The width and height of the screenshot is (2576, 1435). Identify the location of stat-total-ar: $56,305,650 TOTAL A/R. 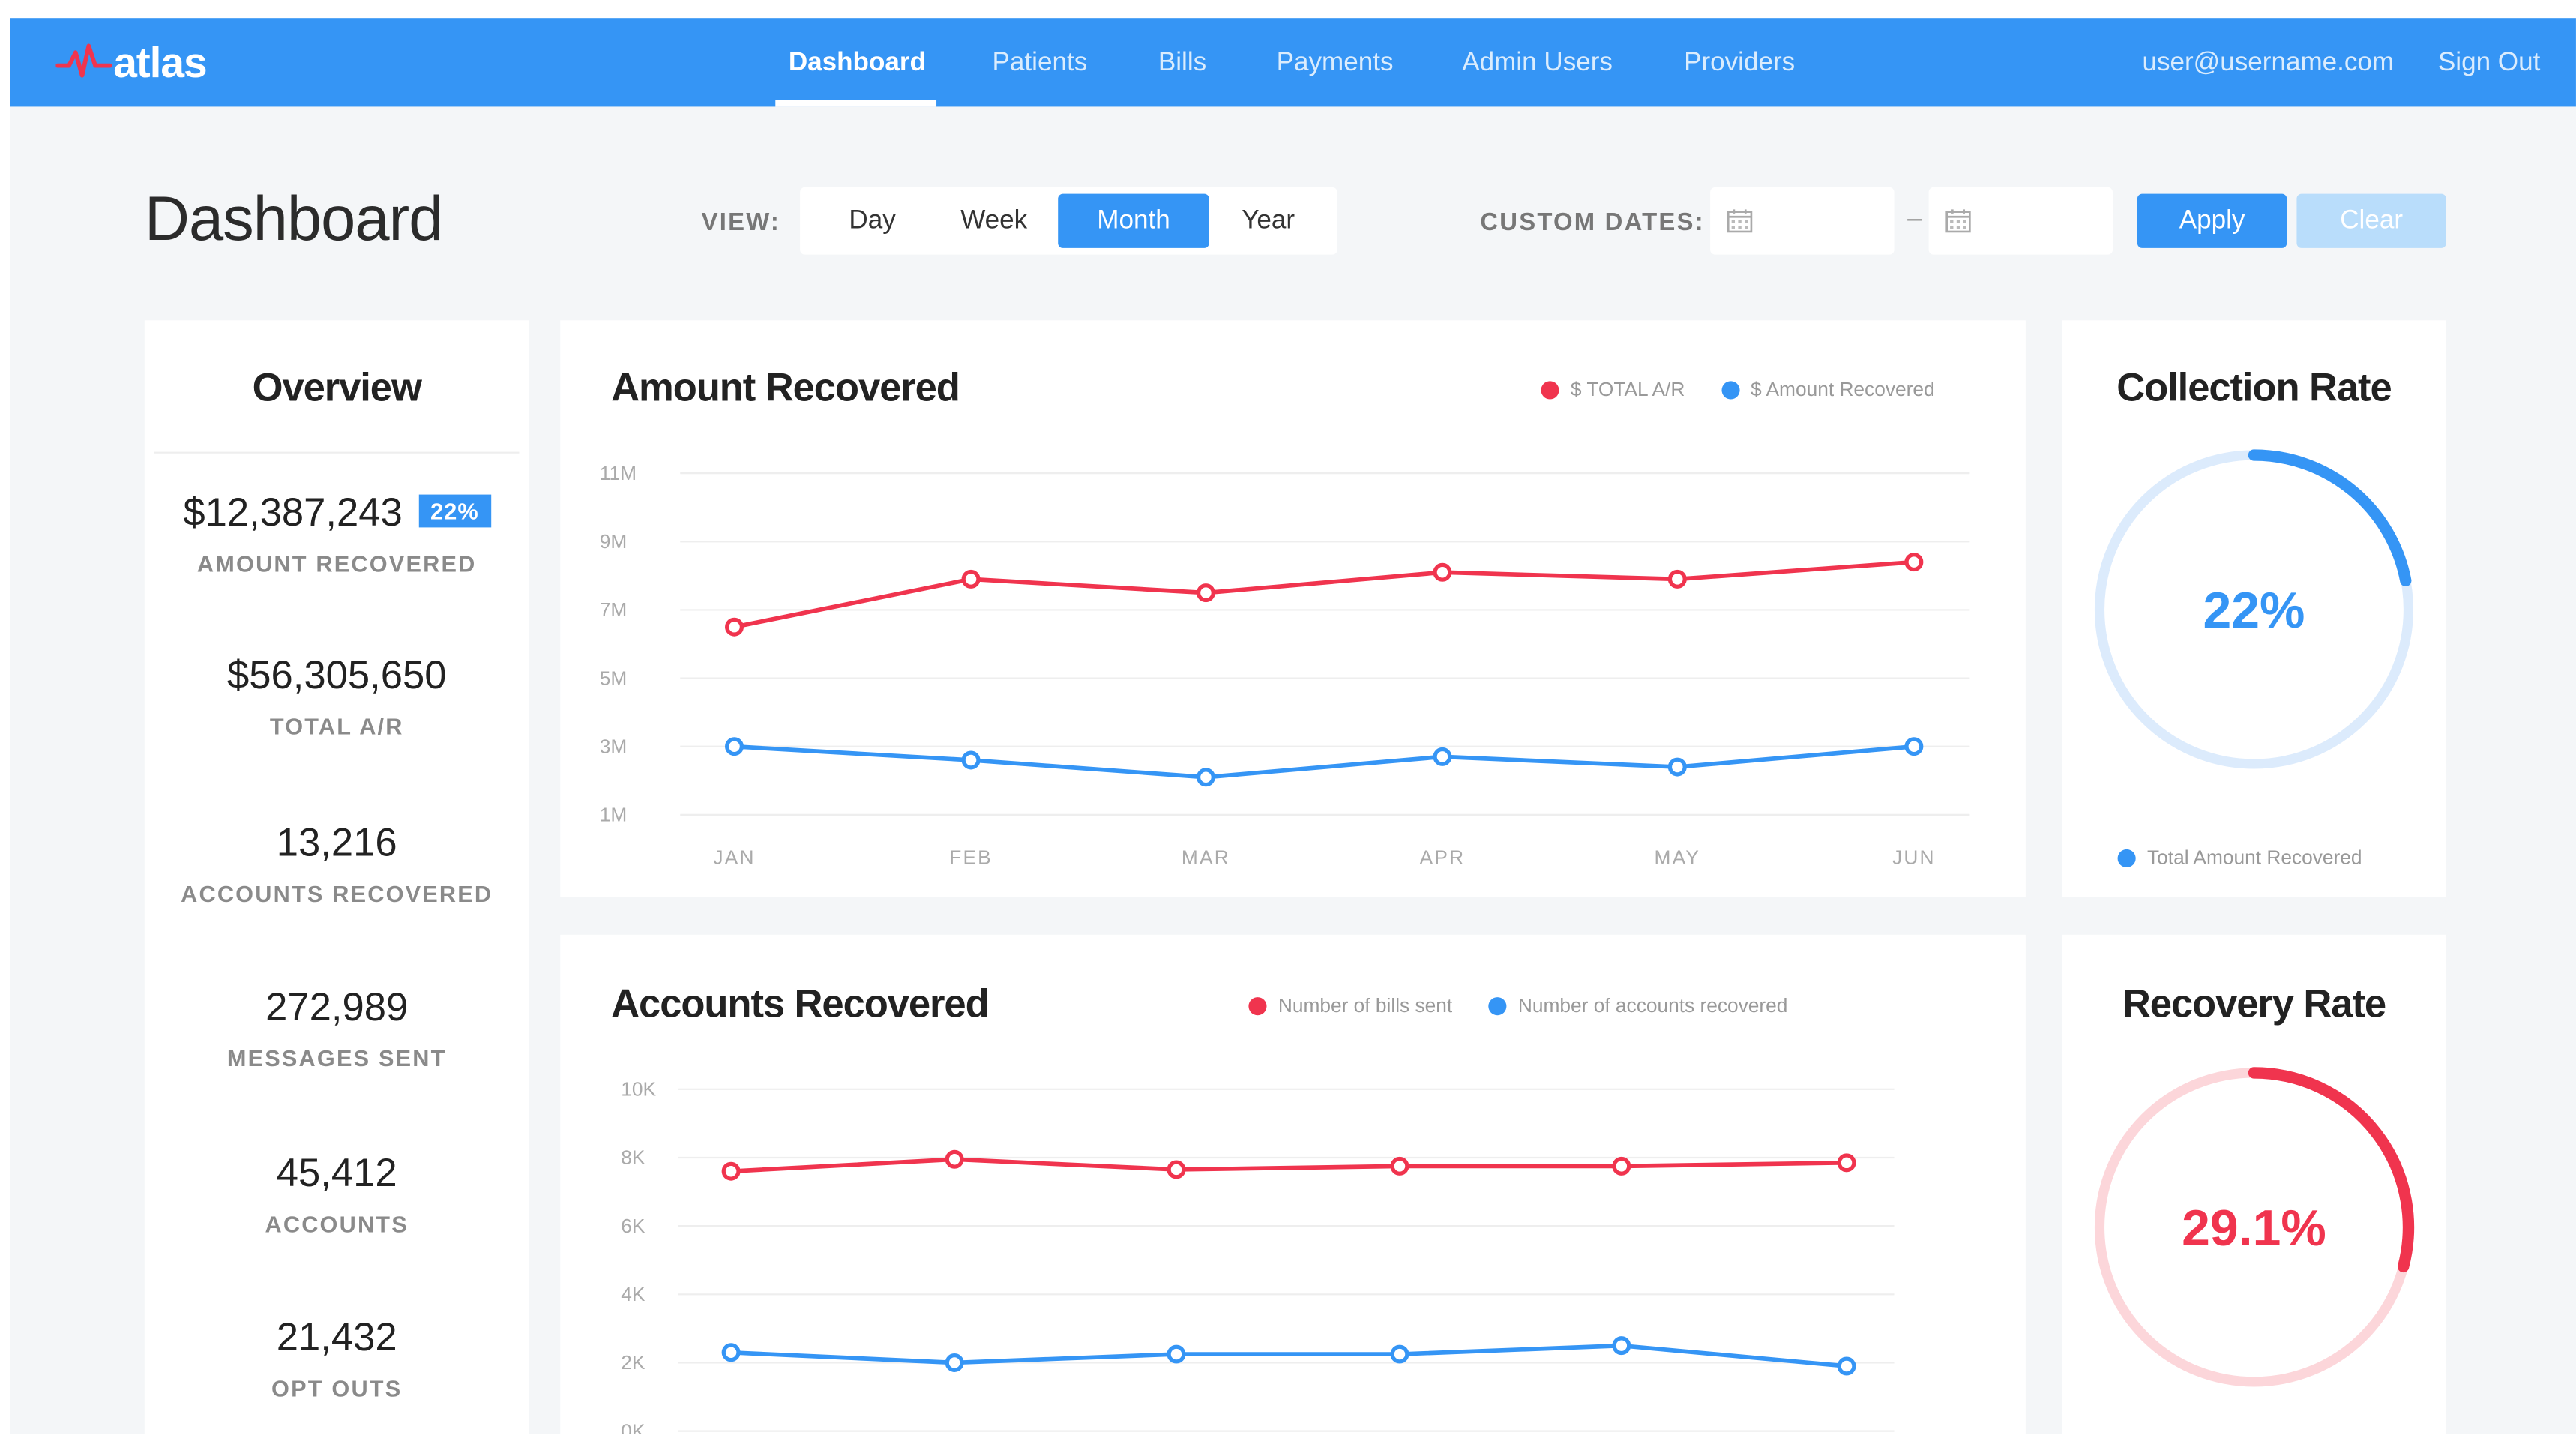
(337, 696).